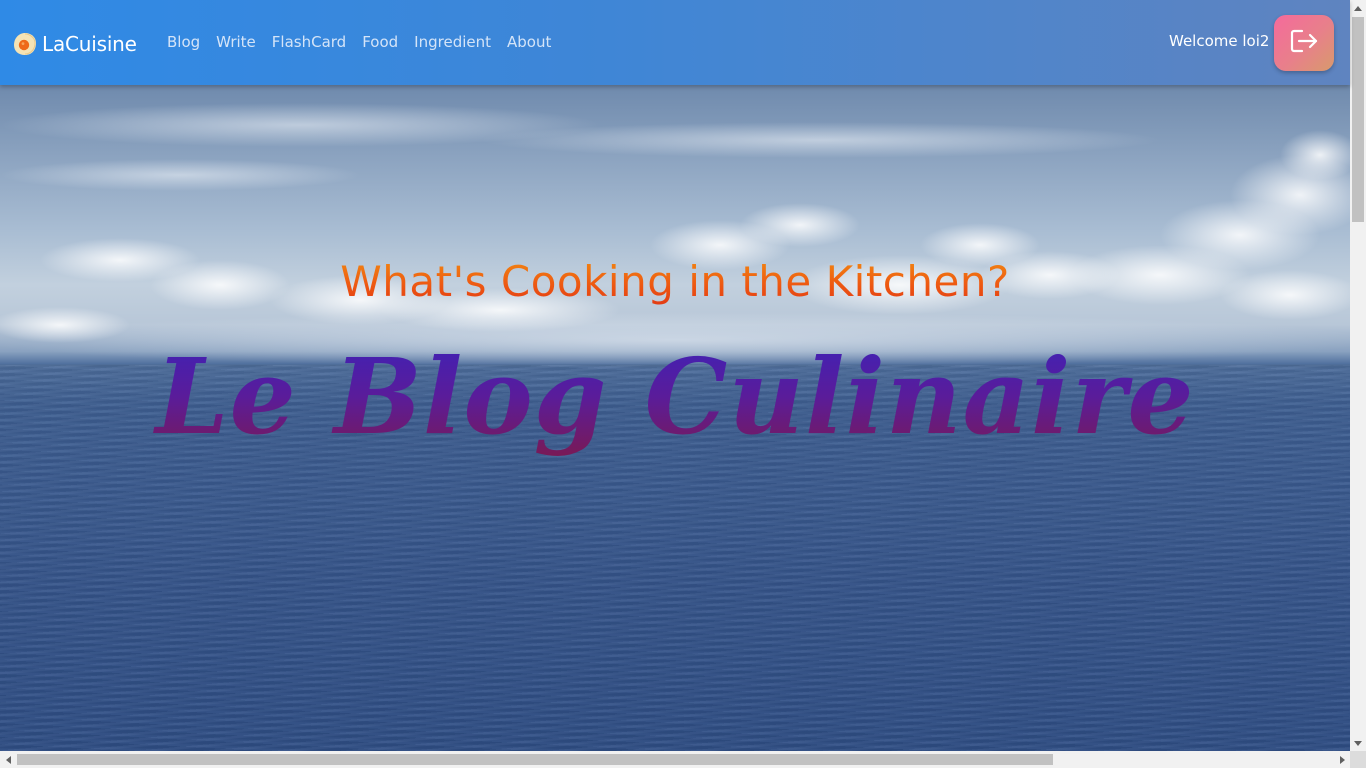 Image resolution: width=1366 pixels, height=768 pixels. Describe the element at coordinates (675, 281) in the screenshot. I see `hero-subtitle: What's Cooking in the Kitchen?` at that location.